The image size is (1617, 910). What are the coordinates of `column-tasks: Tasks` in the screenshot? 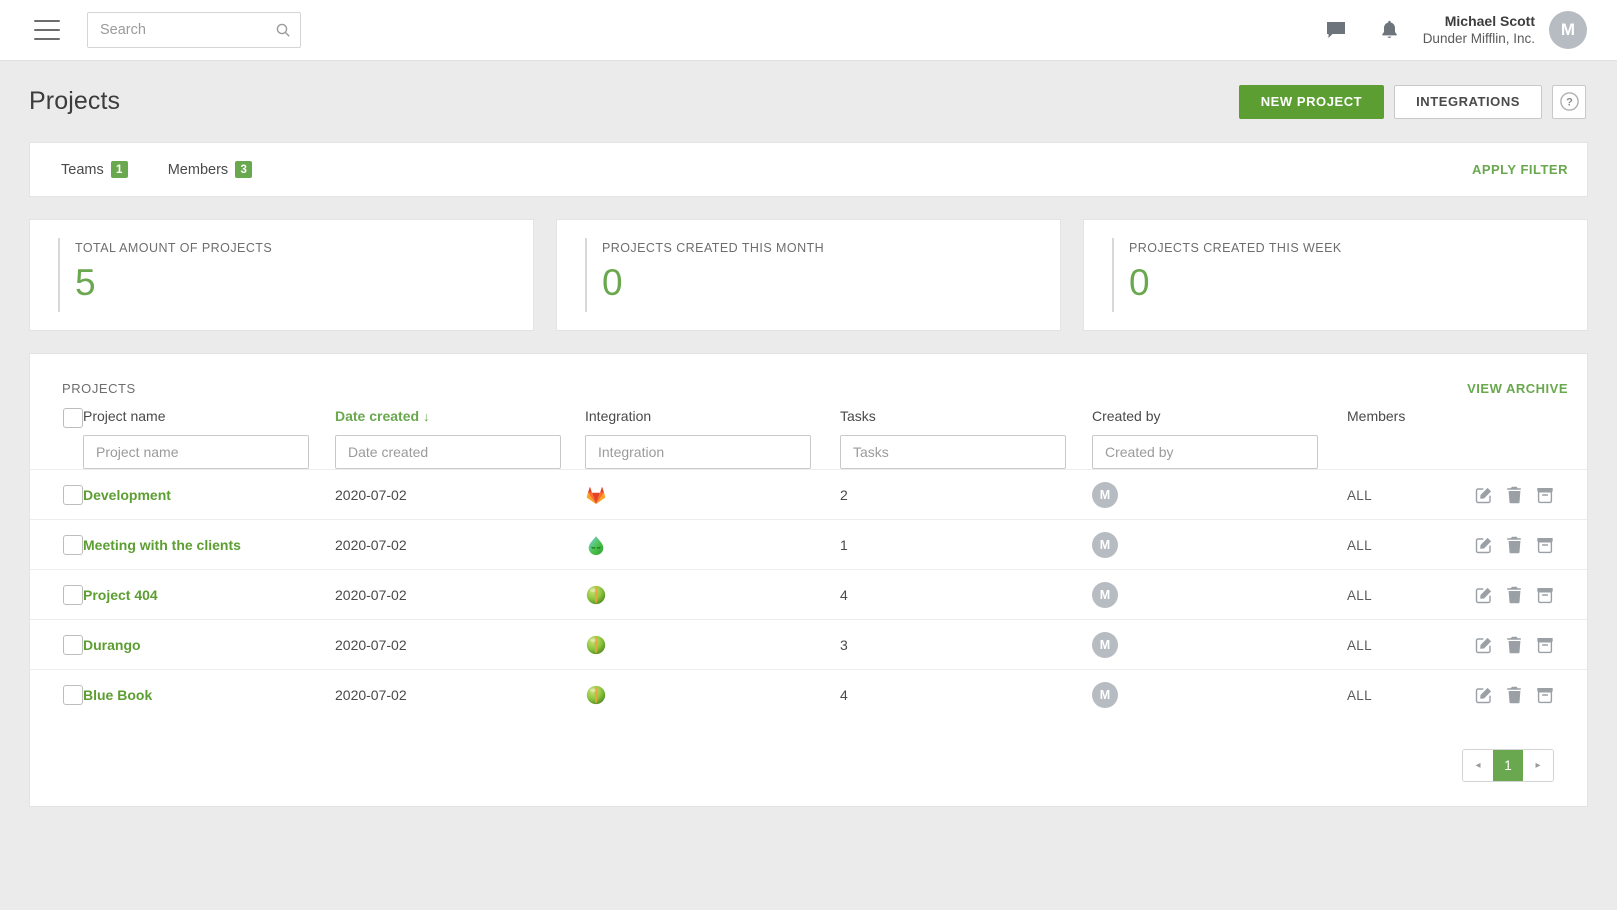 It's located at (966, 436).